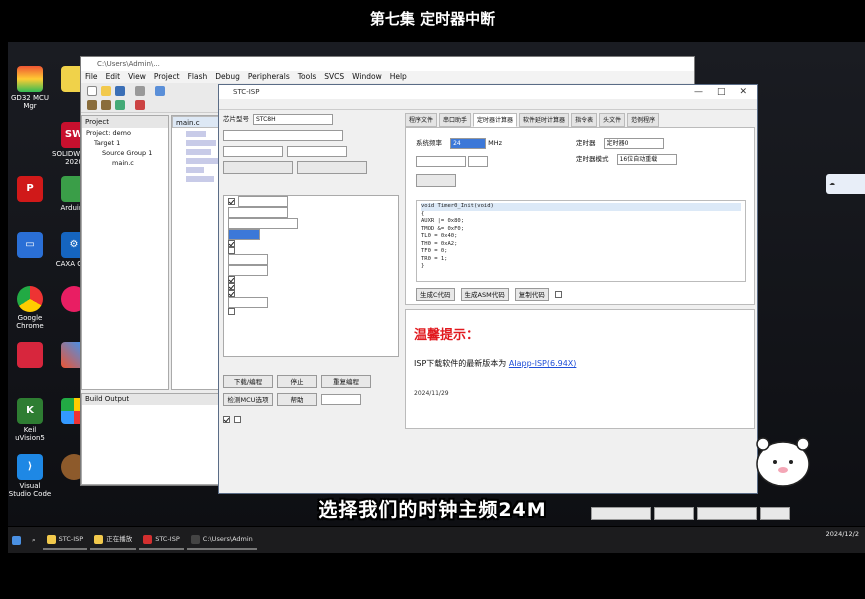 This screenshot has width=865, height=599. Describe the element at coordinates (431, 393) in the screenshot. I see `hint-date: 2024/11/29` at that location.